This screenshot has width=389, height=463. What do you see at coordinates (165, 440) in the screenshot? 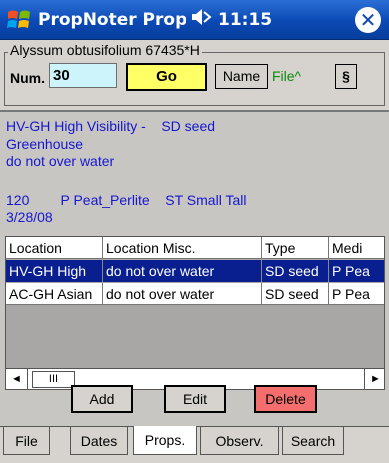
I see `tab-props: Props.` at bounding box center [165, 440].